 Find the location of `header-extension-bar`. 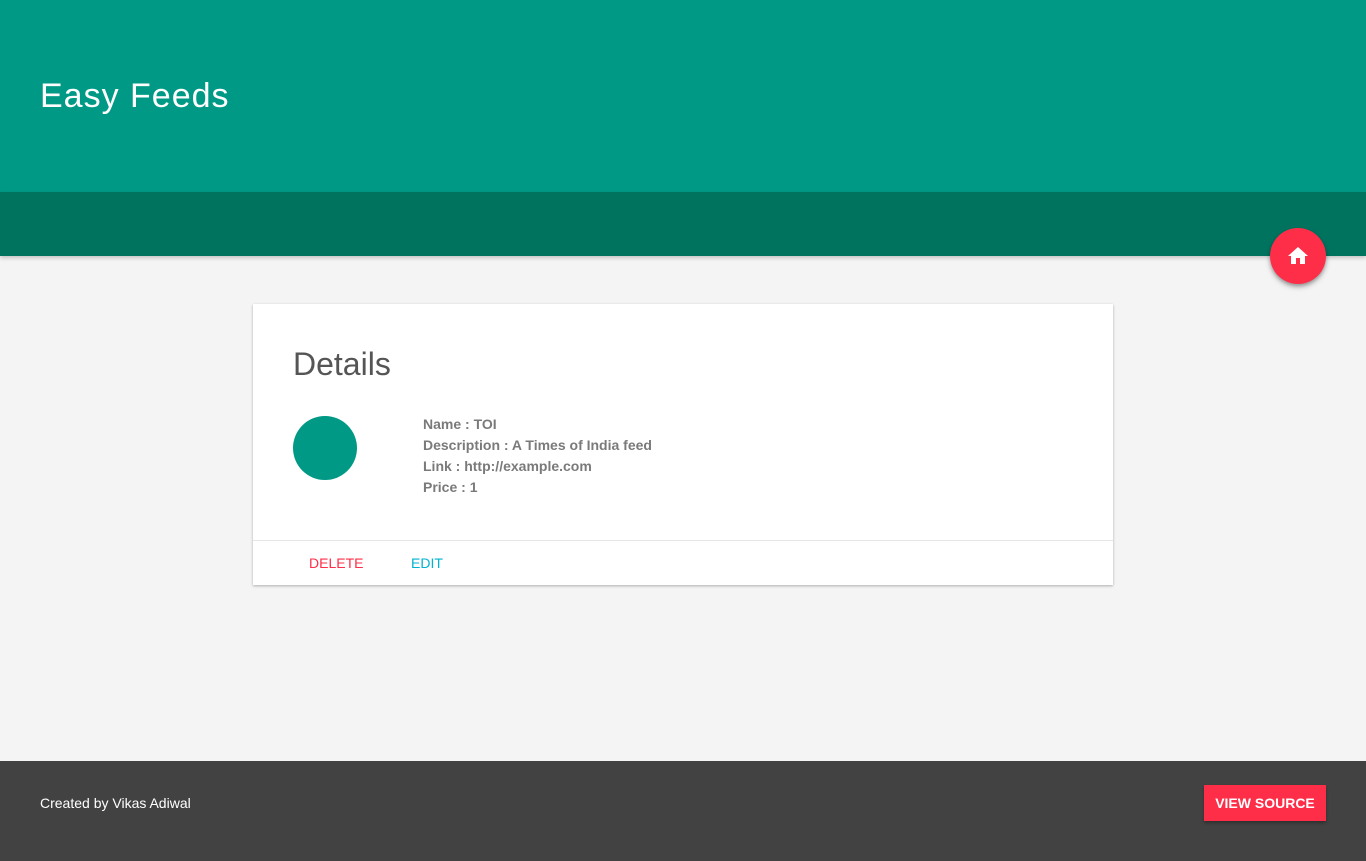

header-extension-bar is located at coordinates (683, 224).